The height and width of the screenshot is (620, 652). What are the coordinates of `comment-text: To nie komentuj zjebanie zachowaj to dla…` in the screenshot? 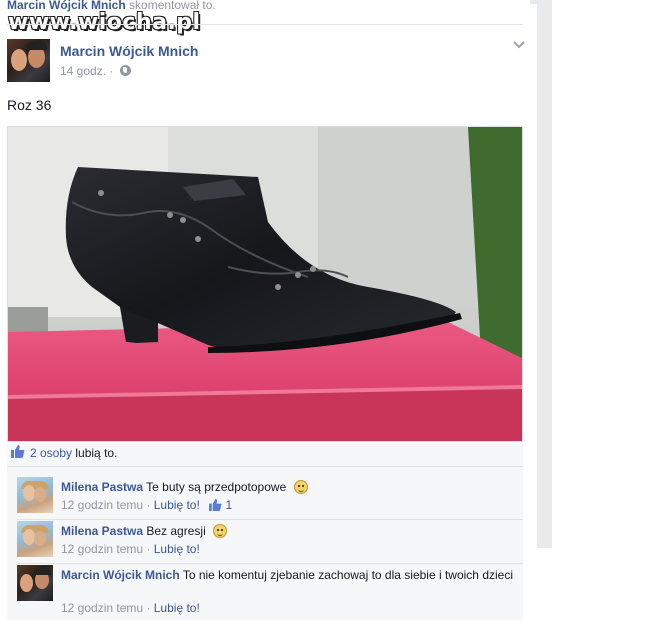 It's located at (347, 575).